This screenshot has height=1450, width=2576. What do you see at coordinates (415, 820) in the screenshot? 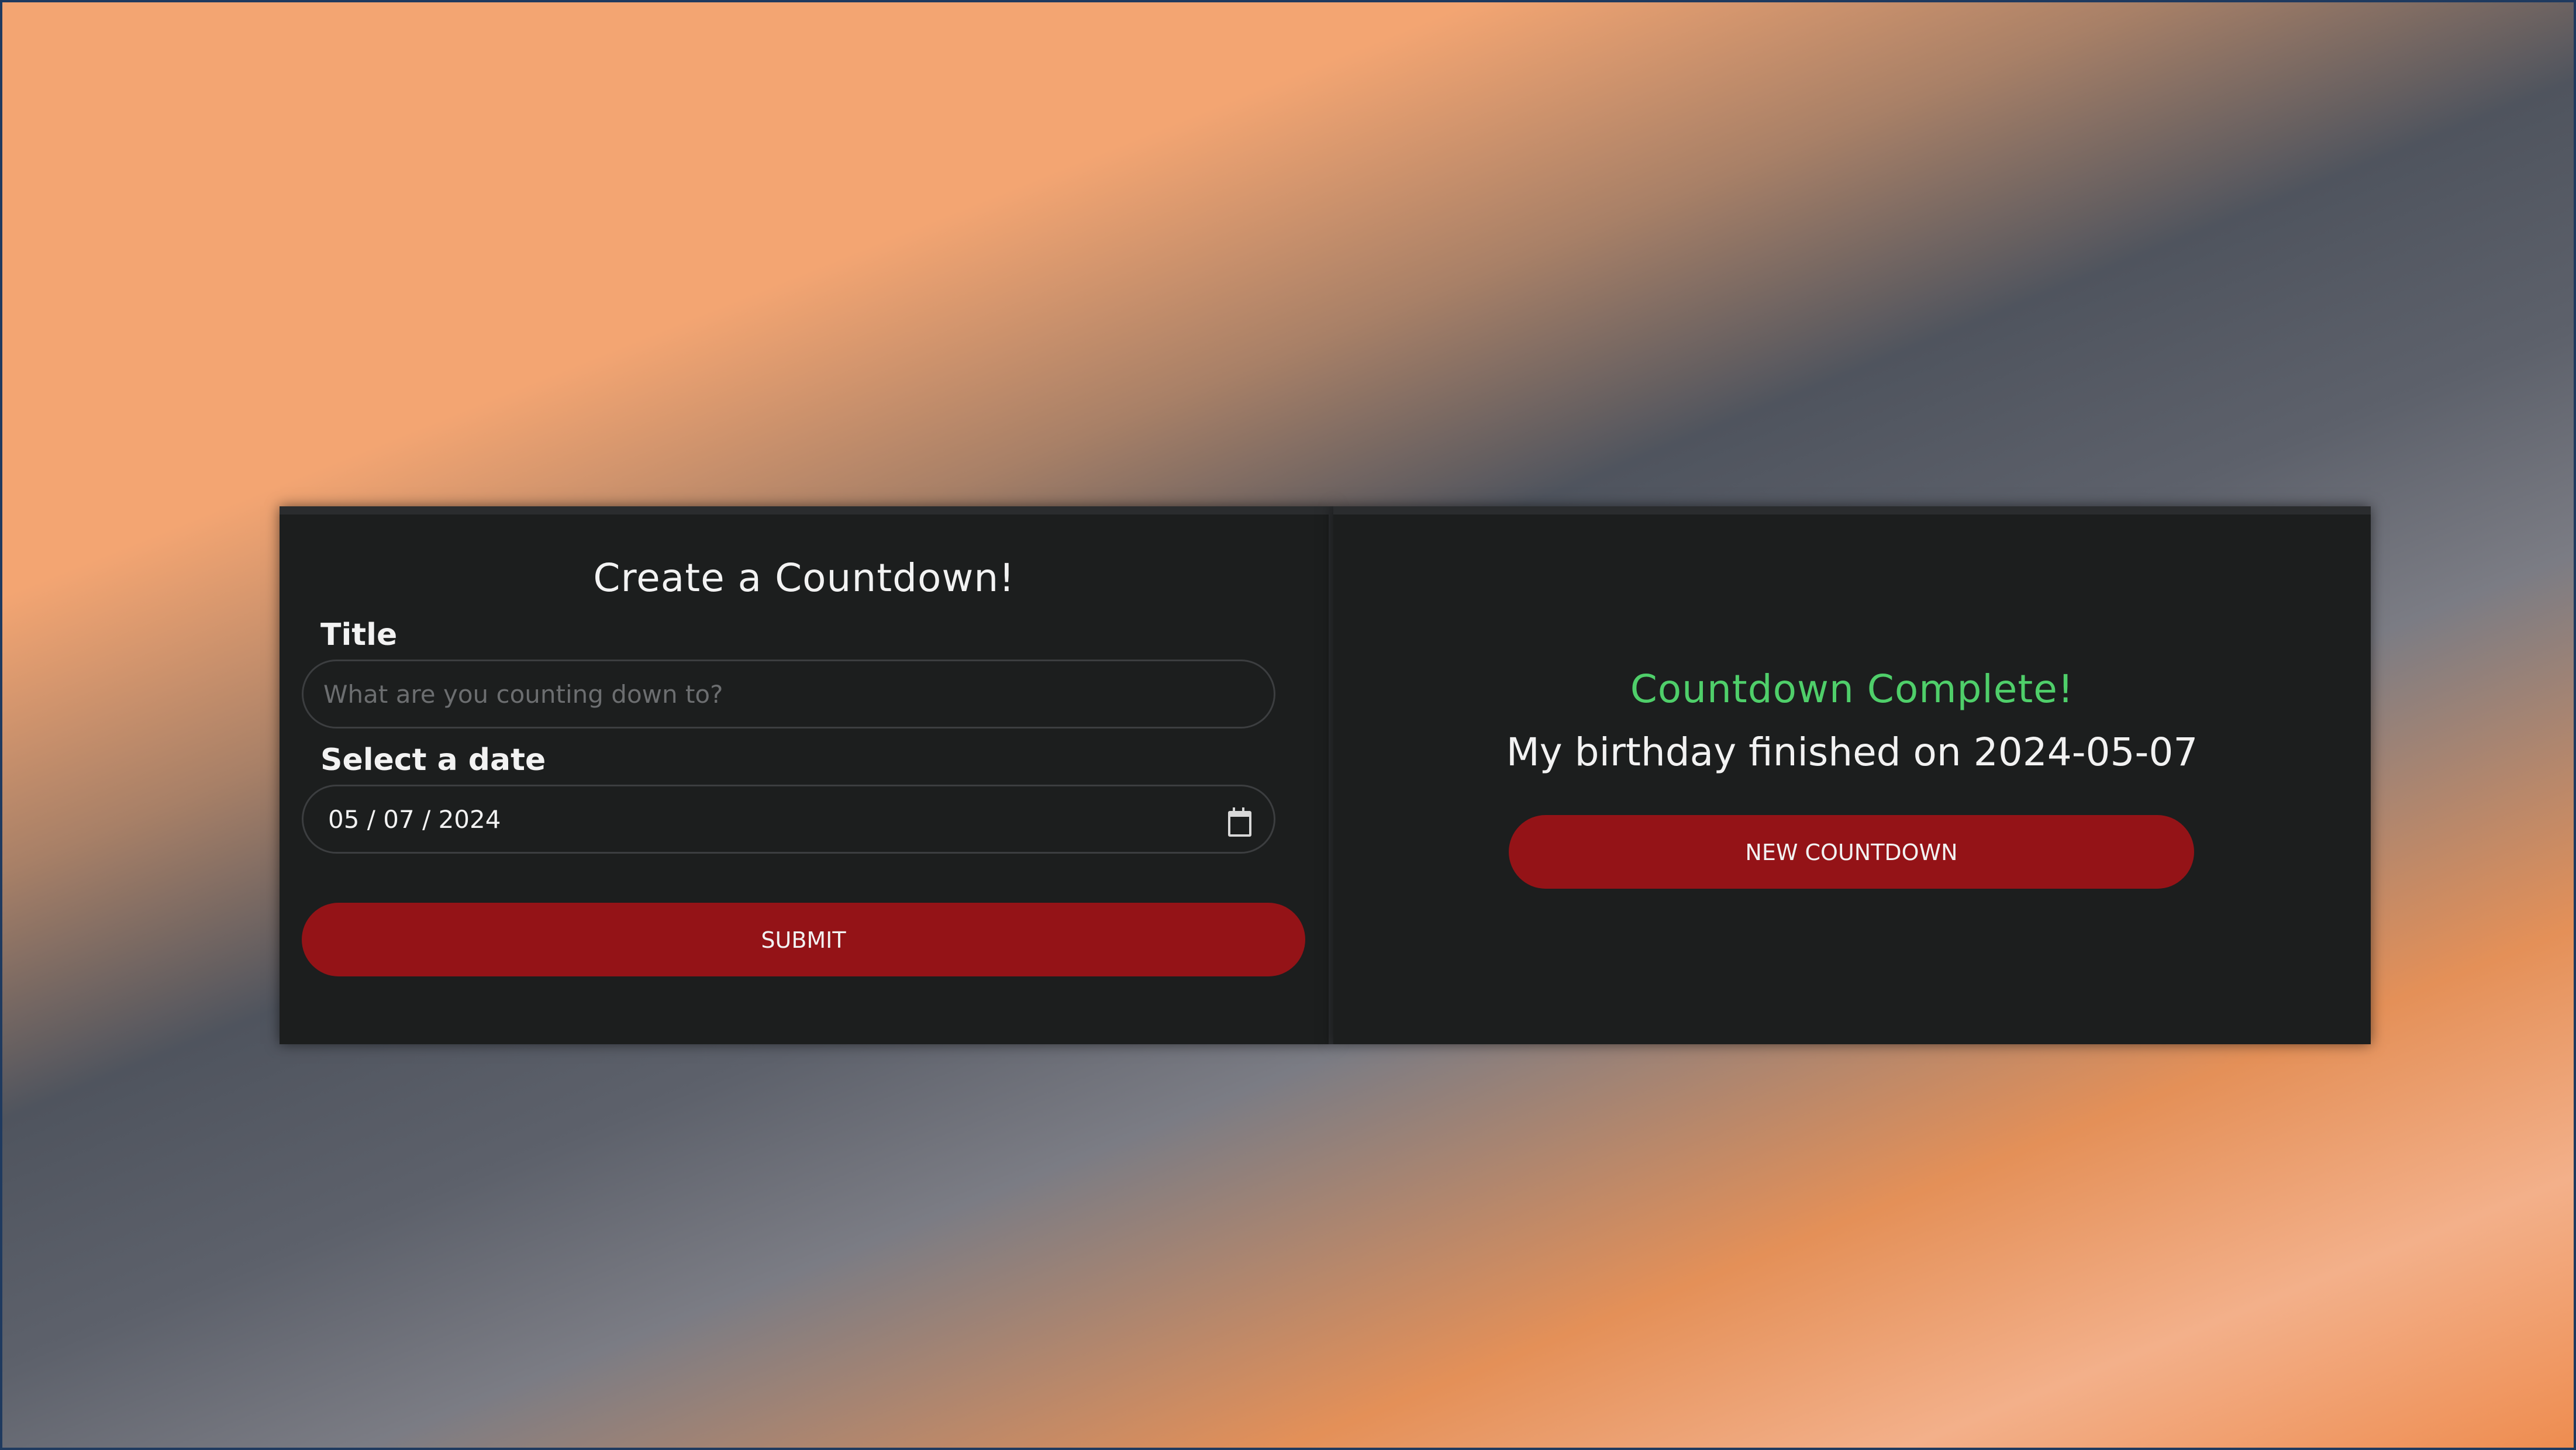
I see `date-value: 05 / 07 / 2024` at bounding box center [415, 820].